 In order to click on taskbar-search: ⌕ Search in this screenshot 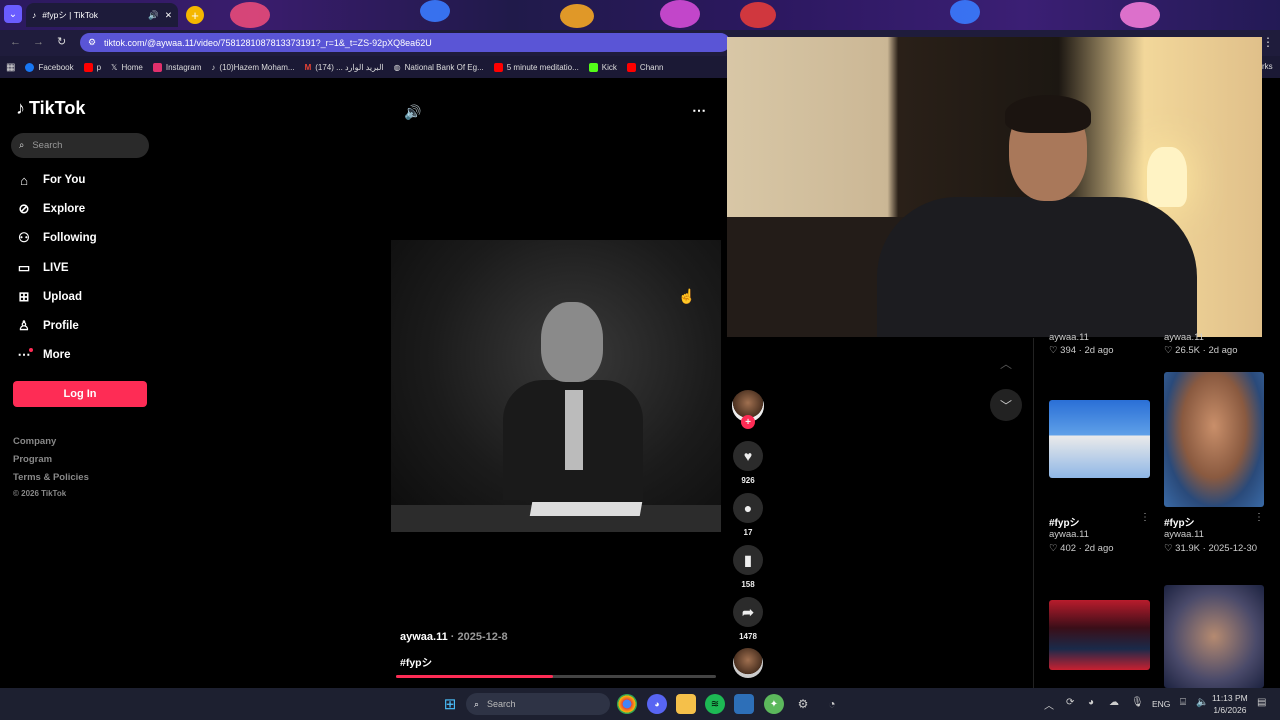, I will do `click(538, 704)`.